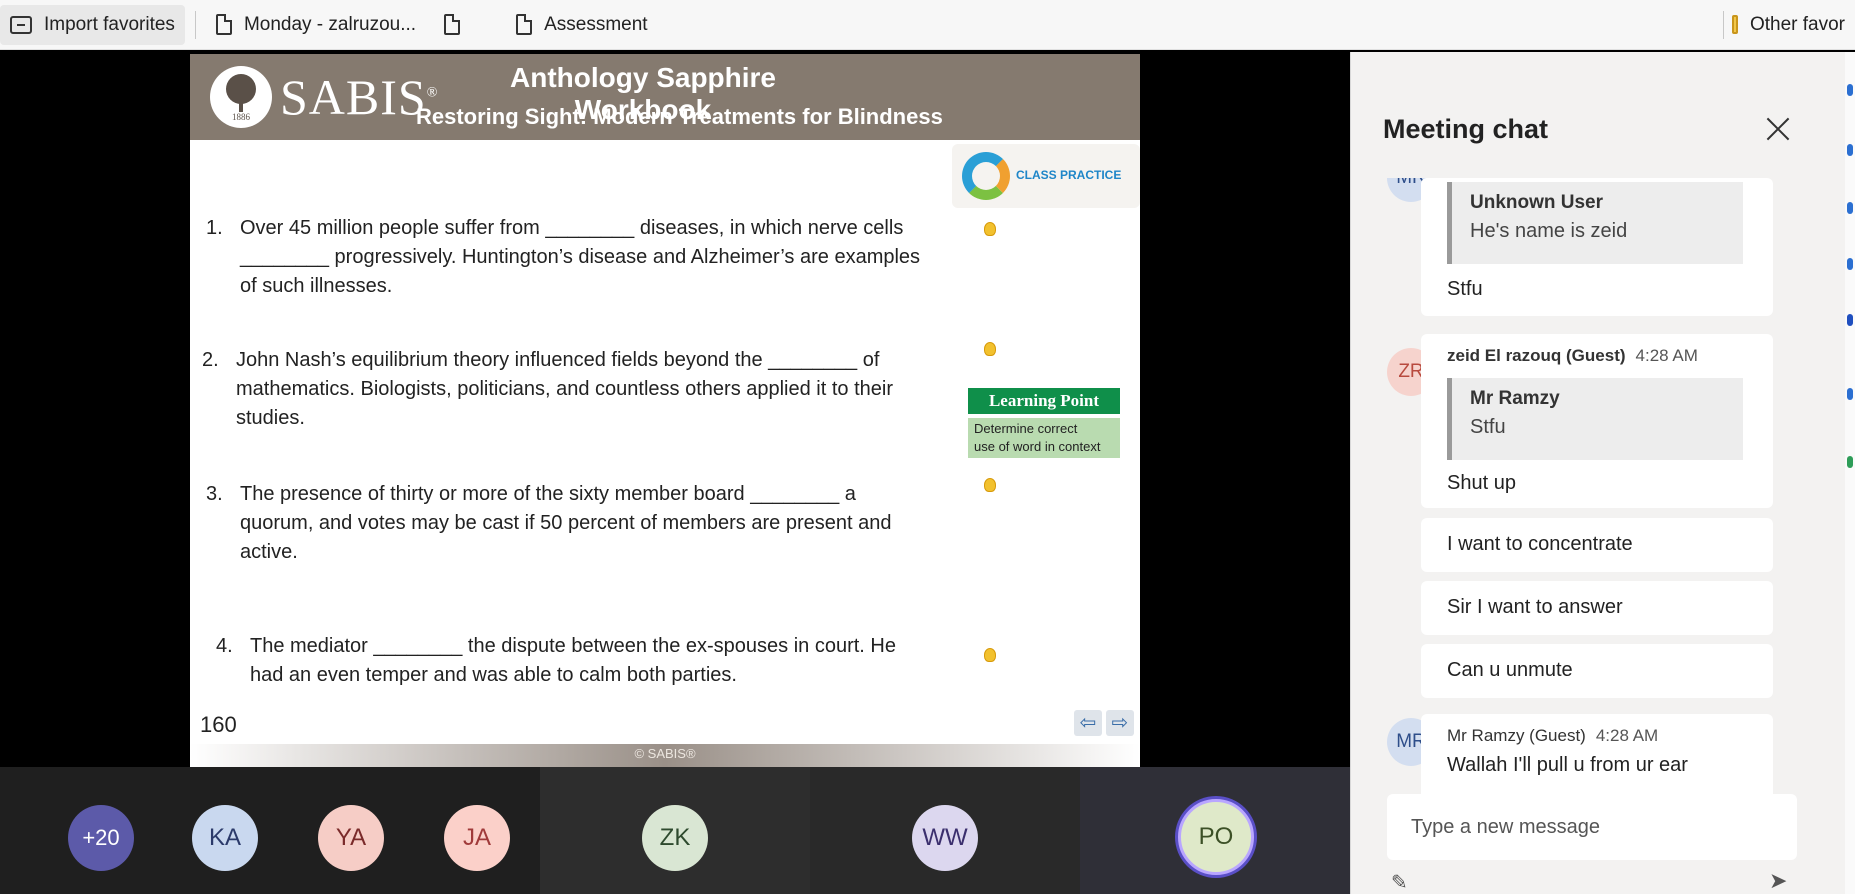  What do you see at coordinates (1778, 129) in the screenshot?
I see `close-icon` at bounding box center [1778, 129].